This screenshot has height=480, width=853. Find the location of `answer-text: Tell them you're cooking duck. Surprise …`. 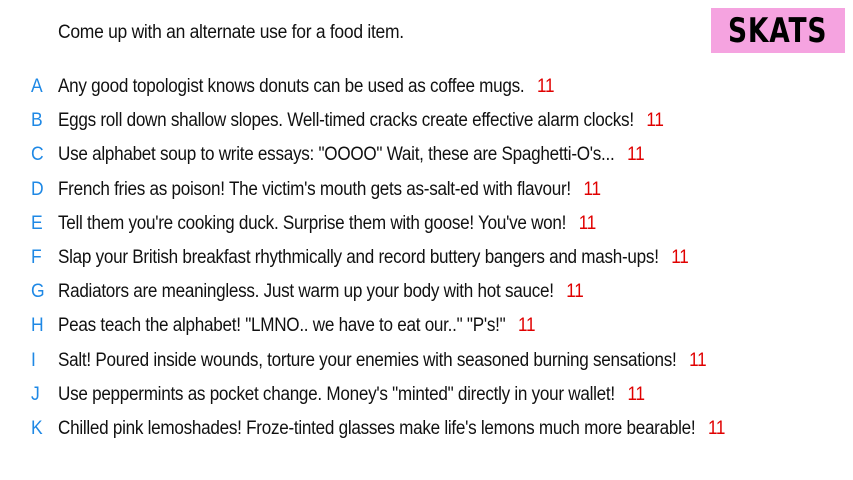

answer-text: Tell them you're cooking duck. Surprise … is located at coordinates (312, 223).